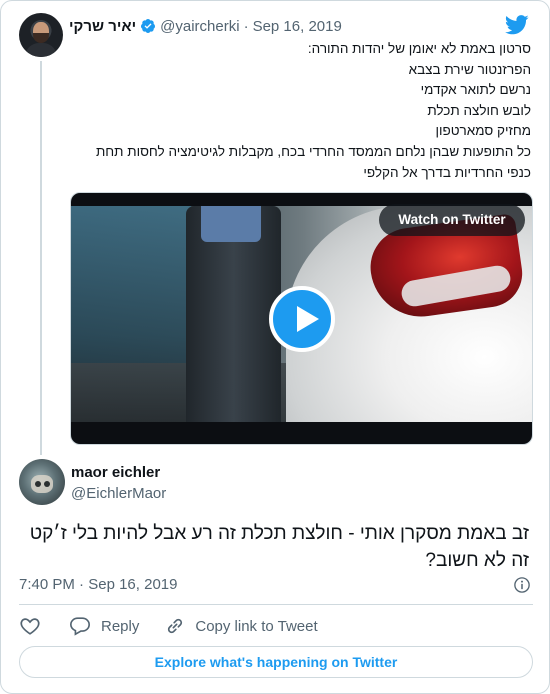  I want to click on parent-tweet-date: Sep 16, 2019, so click(297, 26).